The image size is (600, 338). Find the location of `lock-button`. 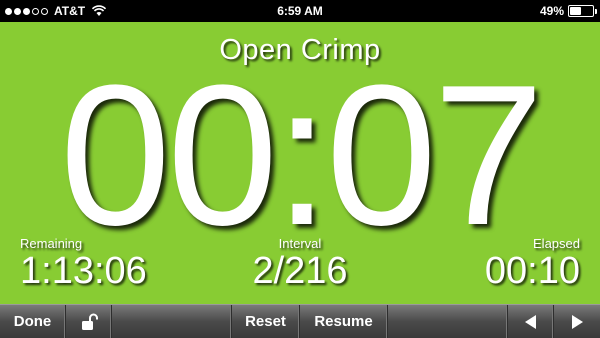

lock-button is located at coordinates (89, 321).